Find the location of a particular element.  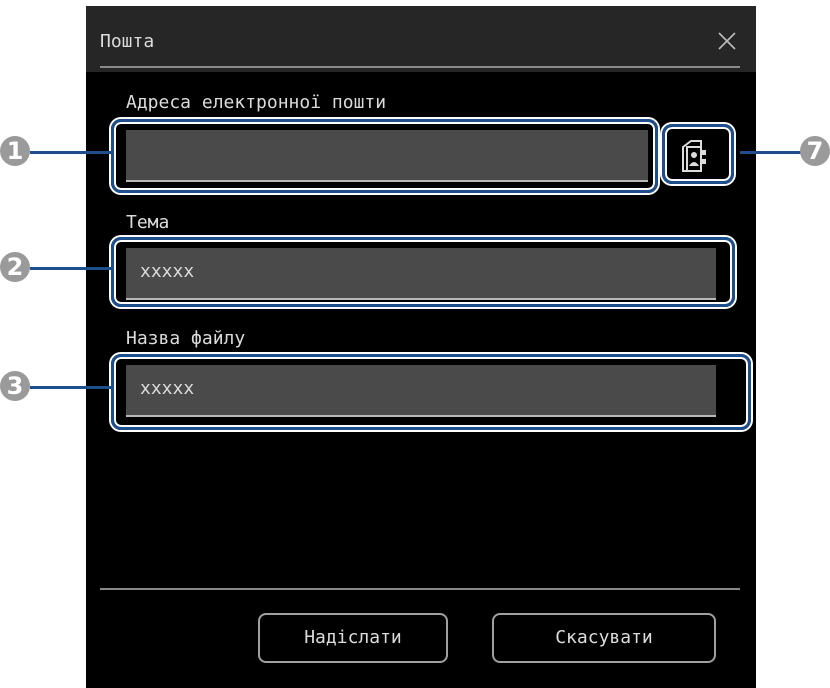

subject-field: xxxxx is located at coordinates (421, 274).